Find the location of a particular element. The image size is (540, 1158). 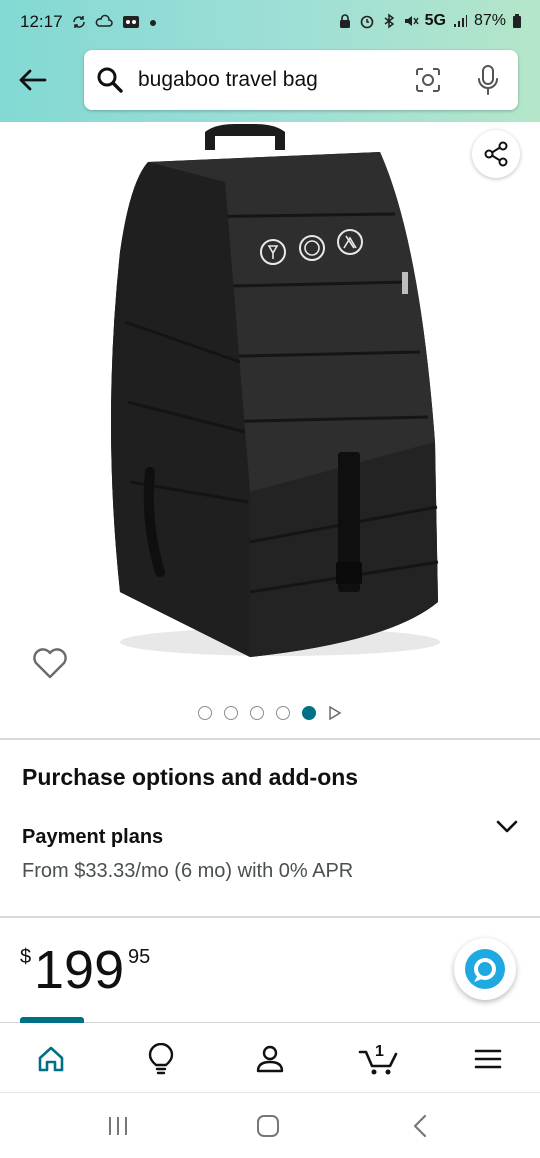

recent-apps-icon is located at coordinates (118, 1126).